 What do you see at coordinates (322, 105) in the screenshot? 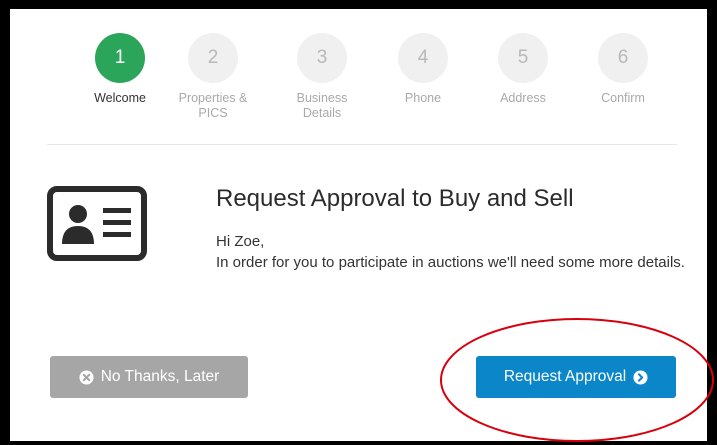
I see `step-label: Business Details` at bounding box center [322, 105].